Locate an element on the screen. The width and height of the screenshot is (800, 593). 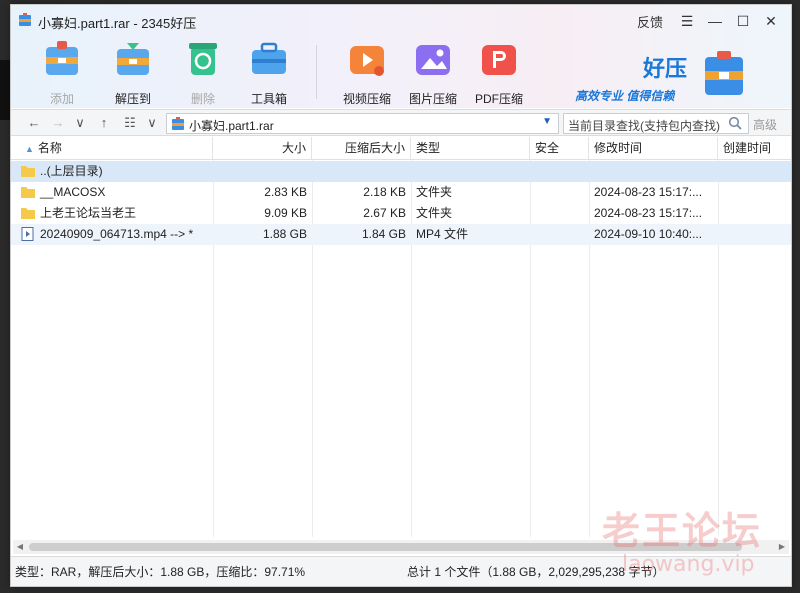
column-header-packed: 压缩后大小 is located at coordinates (361, 148).